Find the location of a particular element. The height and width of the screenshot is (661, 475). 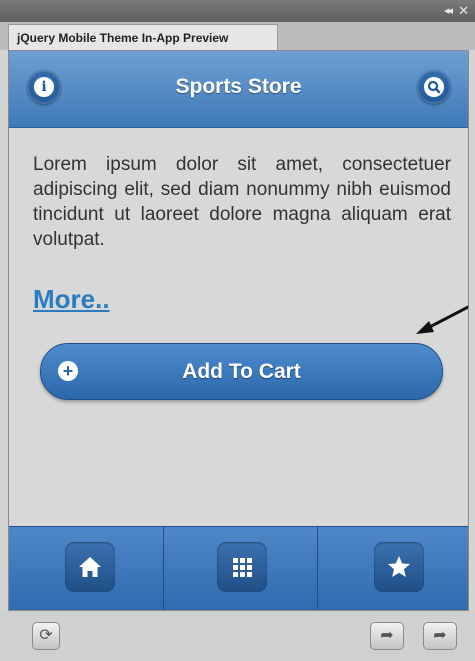

bottom-navbar is located at coordinates (238, 568).